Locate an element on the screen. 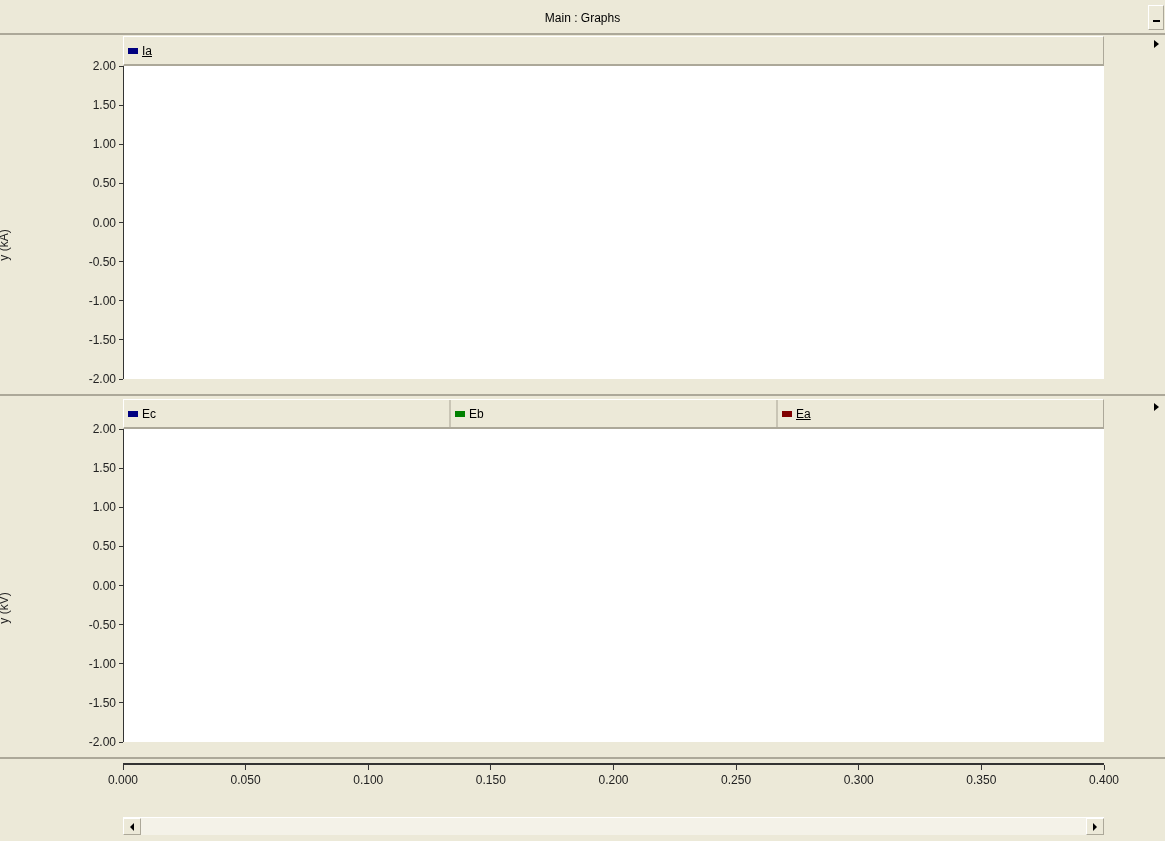 This screenshot has width=1165, height=841. right-arrow-icon is located at coordinates (1095, 826).